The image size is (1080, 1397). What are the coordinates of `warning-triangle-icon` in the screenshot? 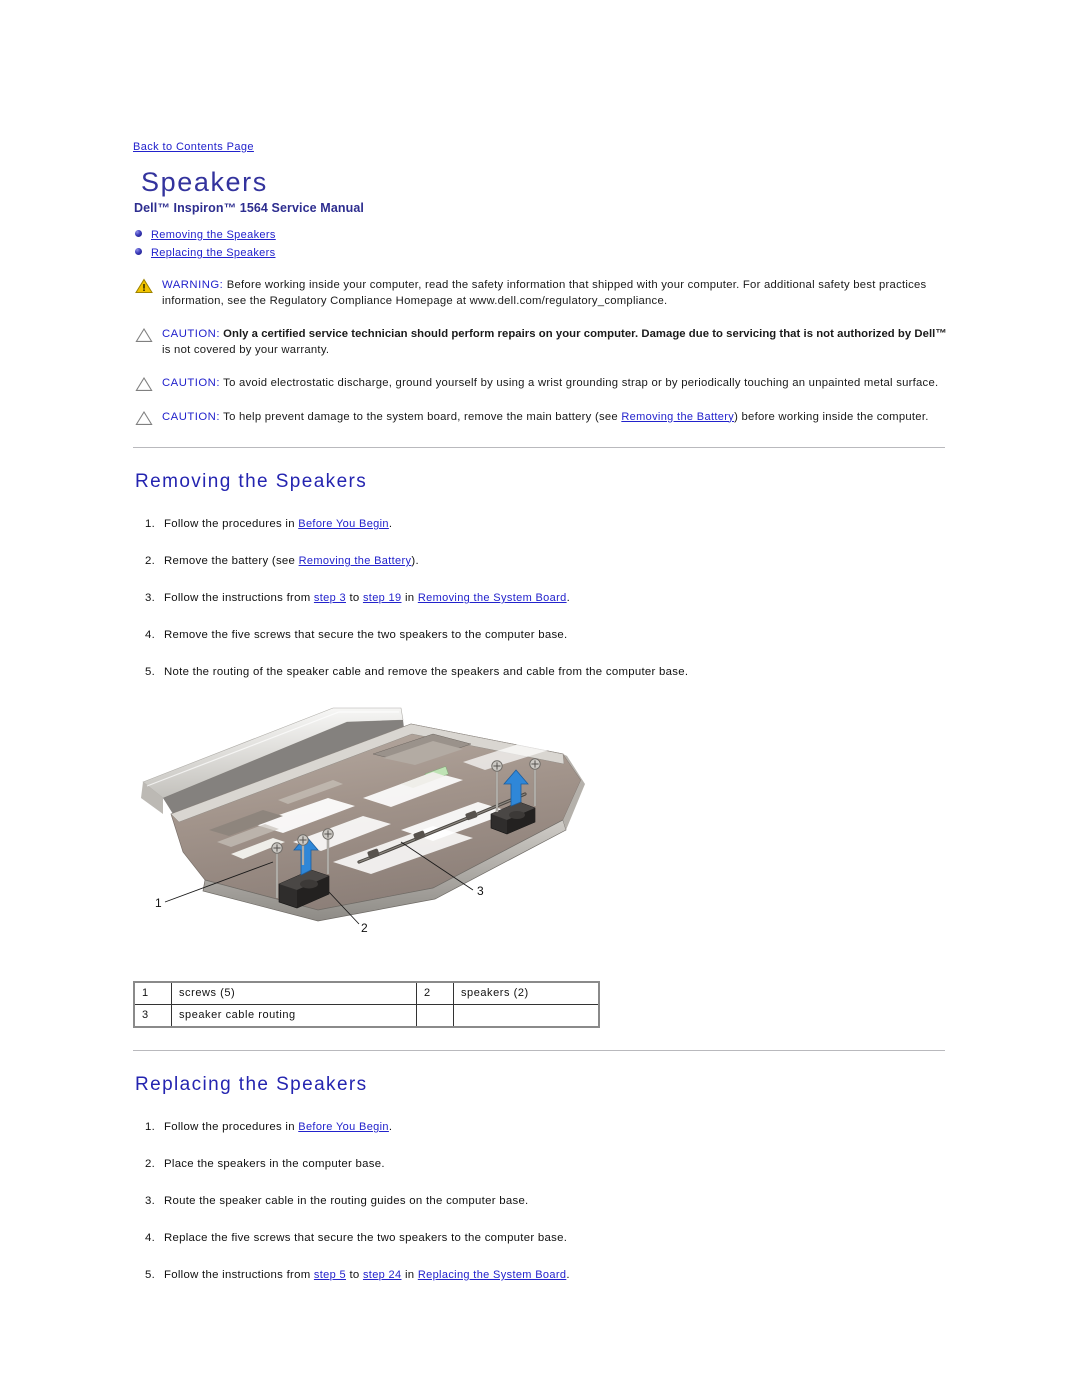 It's located at (144, 285).